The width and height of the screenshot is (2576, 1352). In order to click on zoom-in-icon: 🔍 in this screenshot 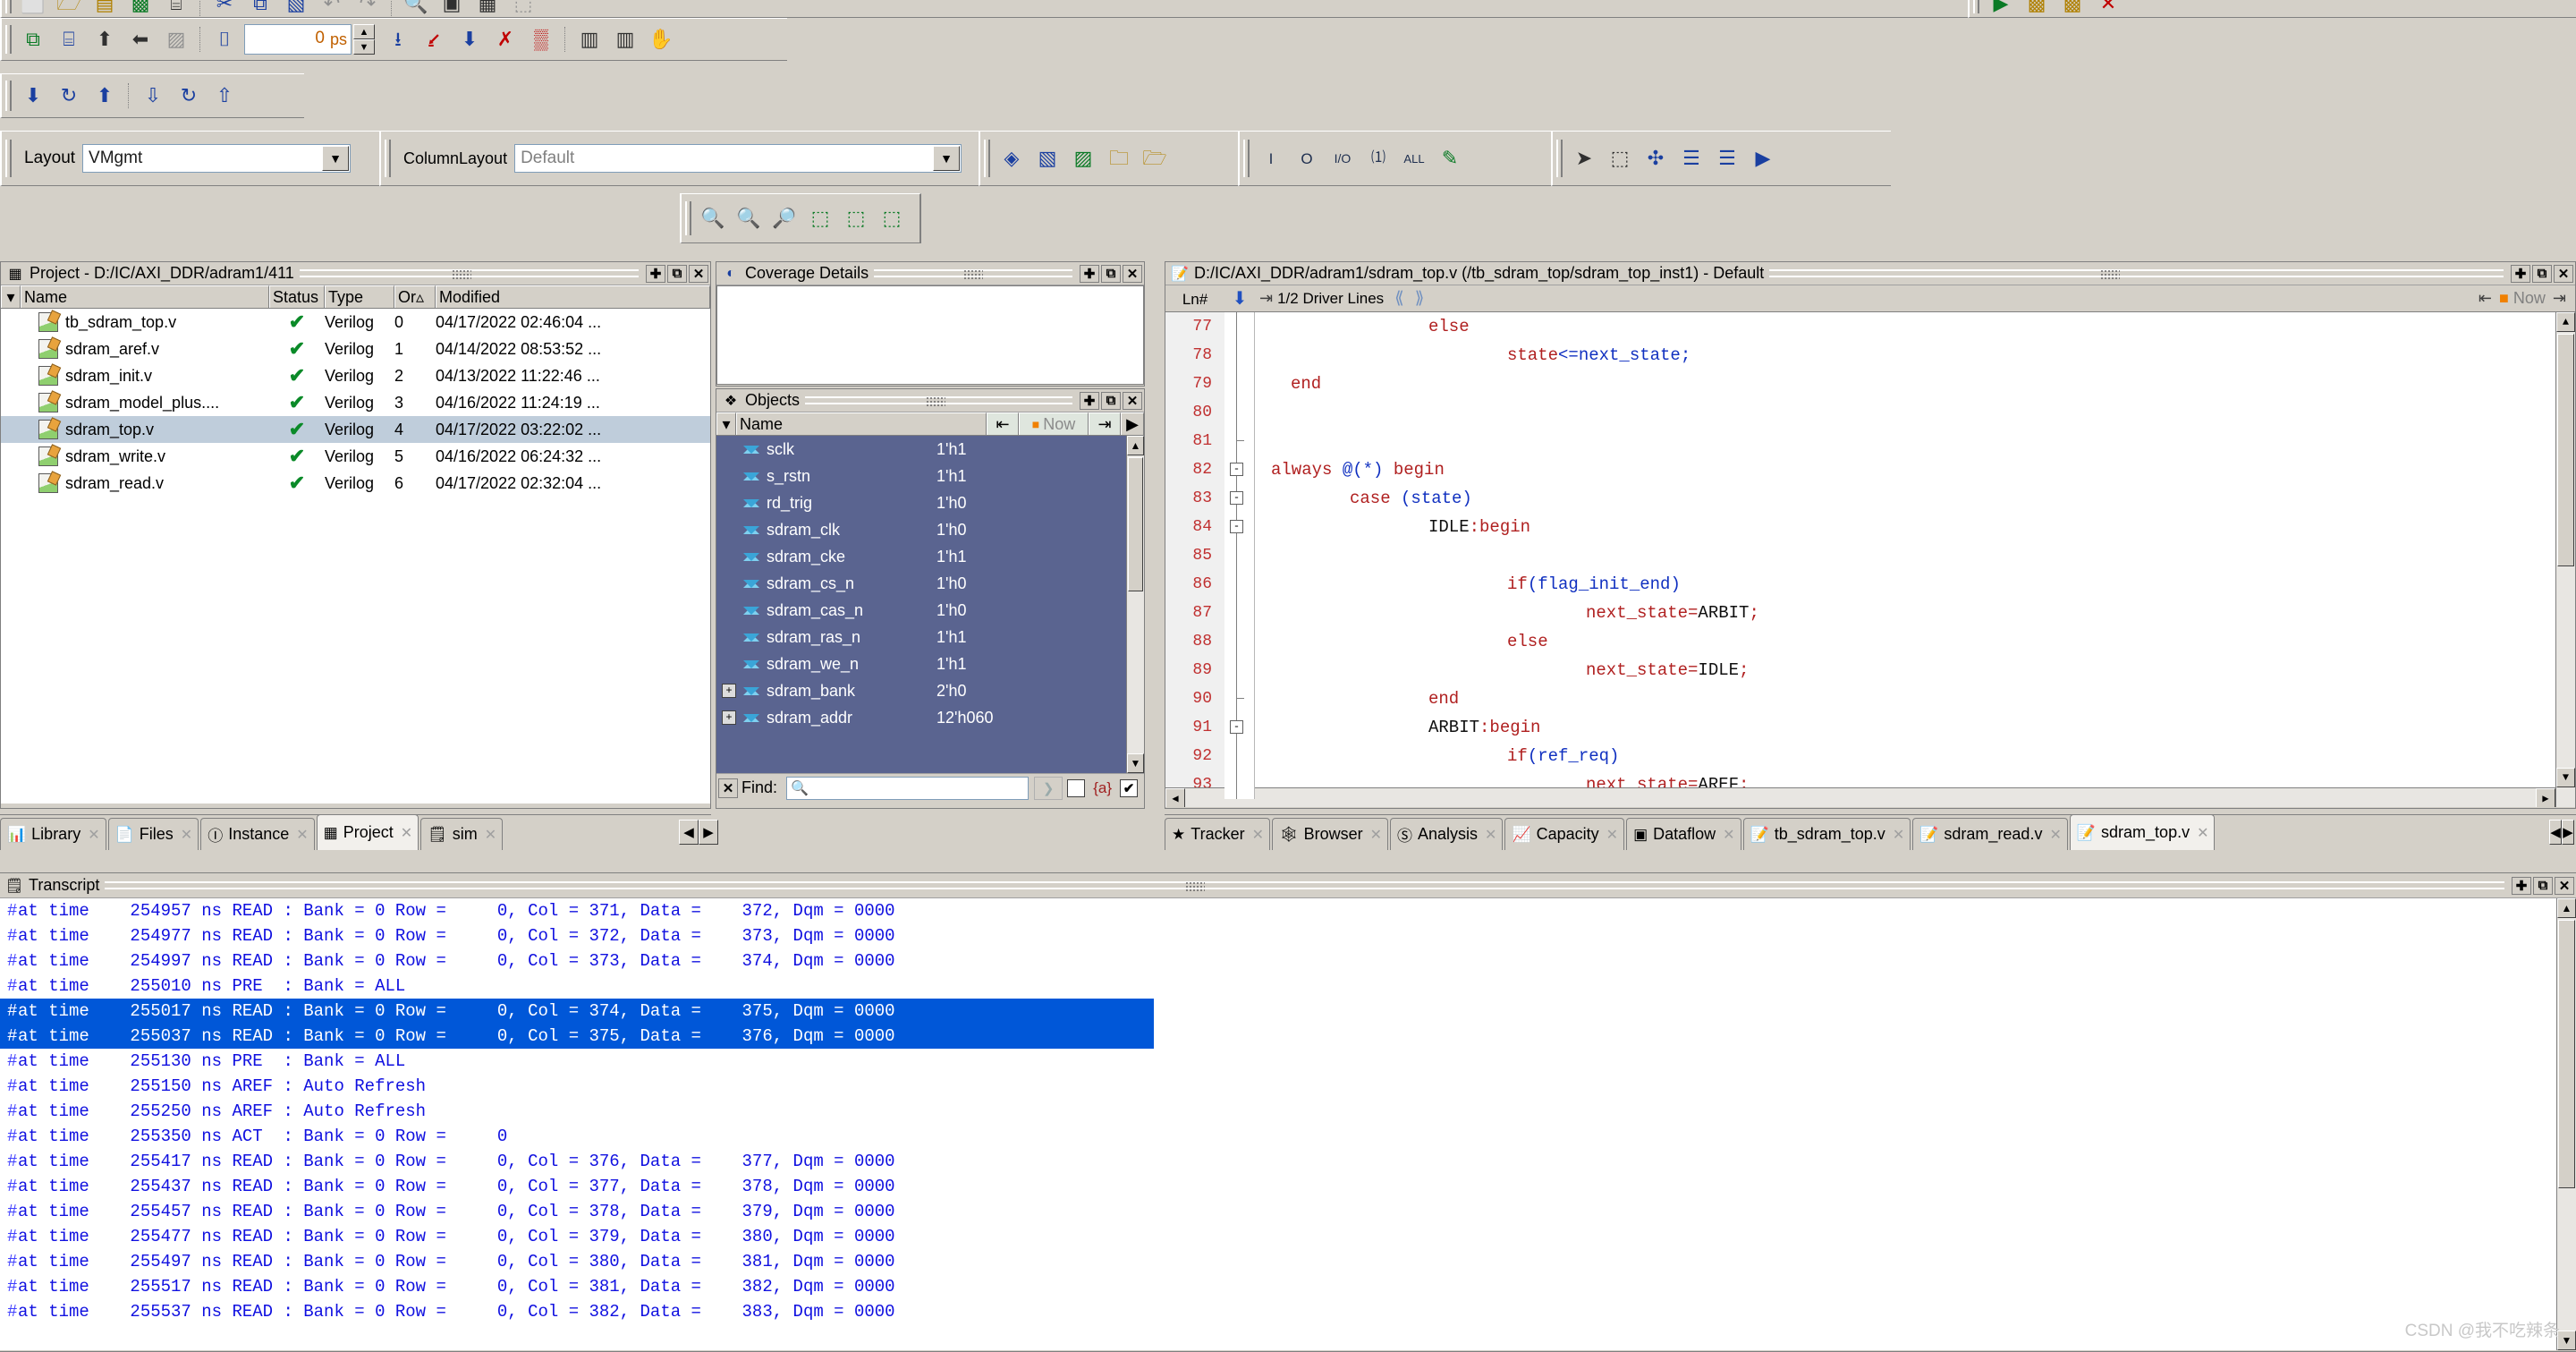, I will do `click(713, 218)`.